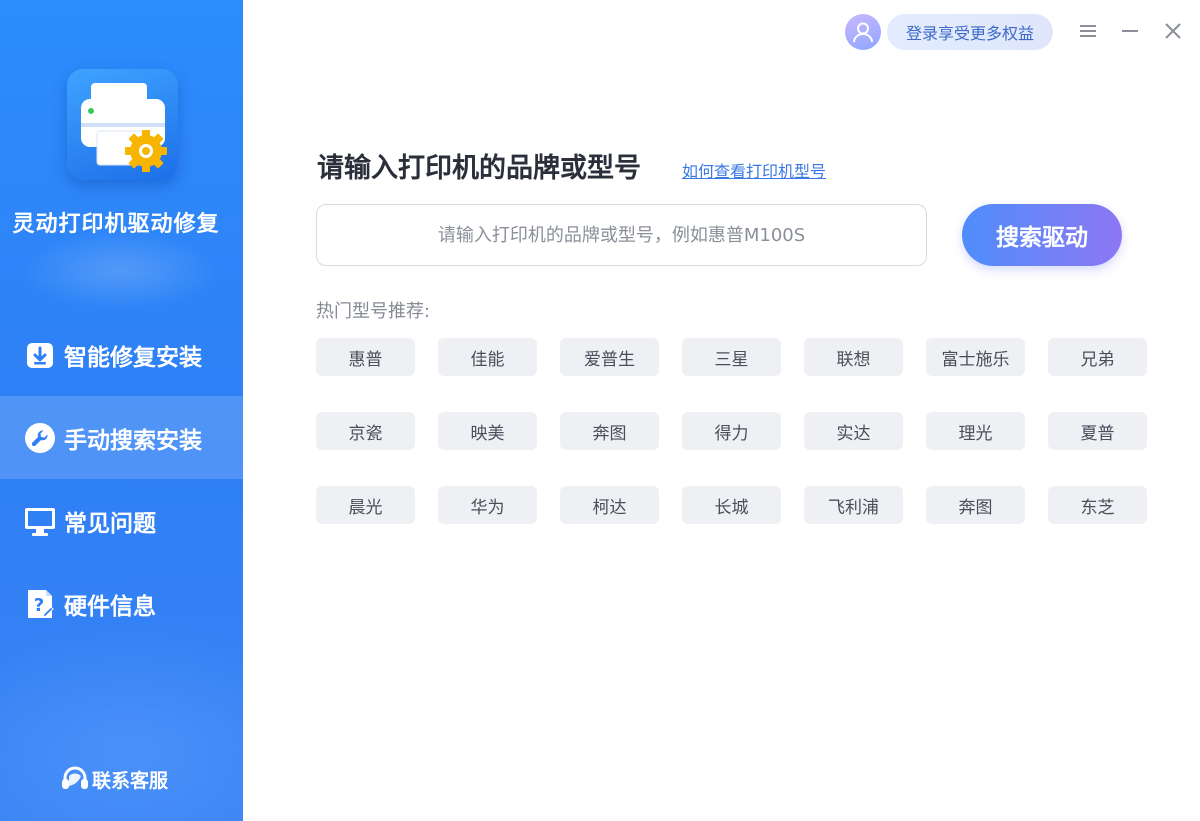 The width and height of the screenshot is (1200, 821). I want to click on close-icon, so click(1173, 31).